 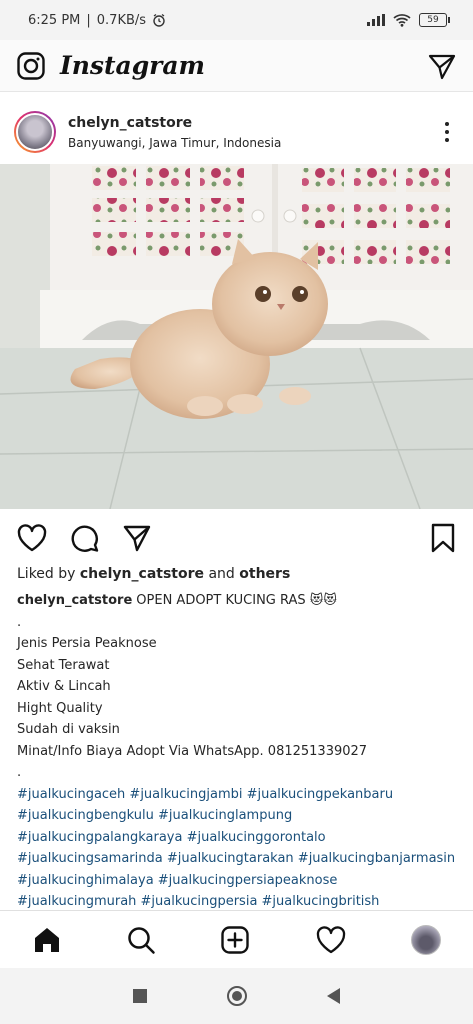 I want to click on caption-line: Jenis Persia Peaknose, so click(x=87, y=643).